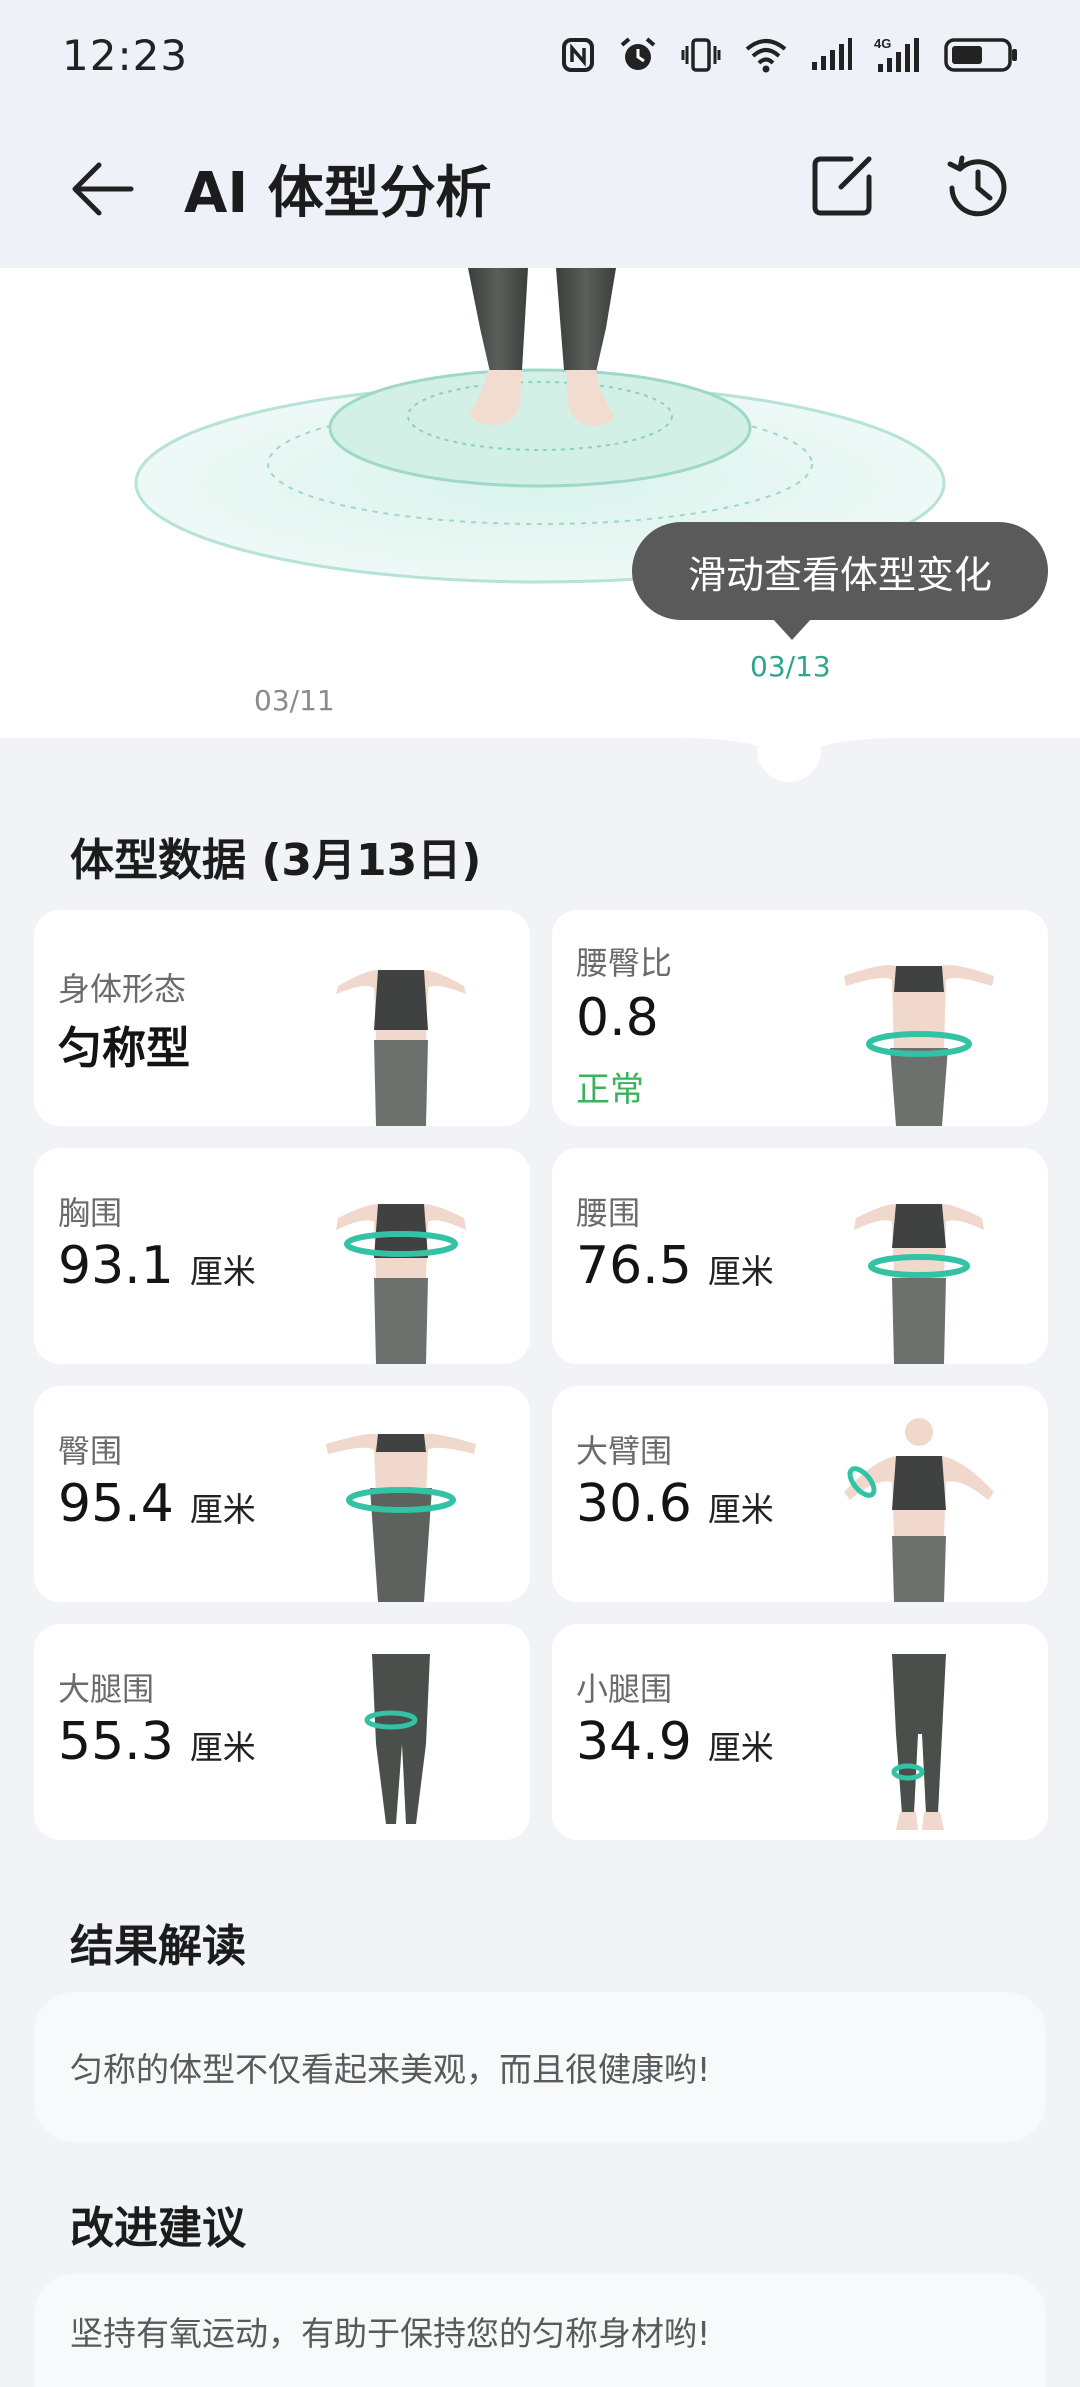  What do you see at coordinates (918, 1742) in the screenshot?
I see `calf-figure-icon` at bounding box center [918, 1742].